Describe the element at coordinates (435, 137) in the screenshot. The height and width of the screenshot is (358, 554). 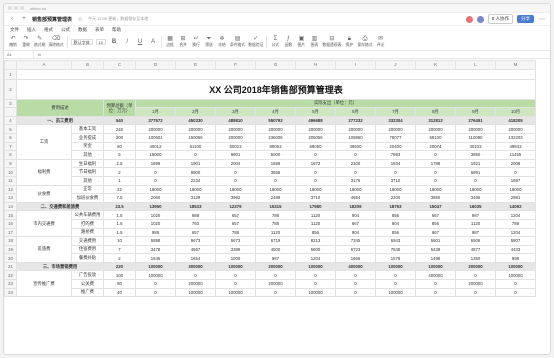
I see `value-cell: 69100` at that location.